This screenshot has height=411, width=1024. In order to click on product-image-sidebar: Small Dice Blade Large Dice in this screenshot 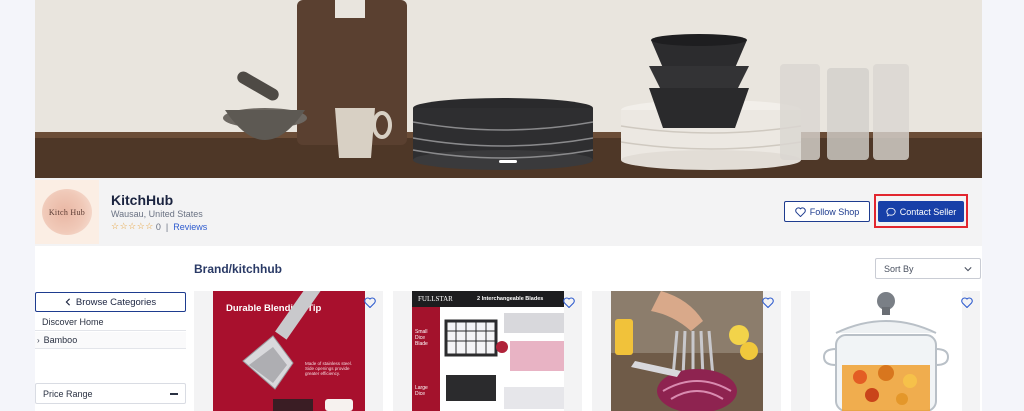, I will do `click(426, 359)`.